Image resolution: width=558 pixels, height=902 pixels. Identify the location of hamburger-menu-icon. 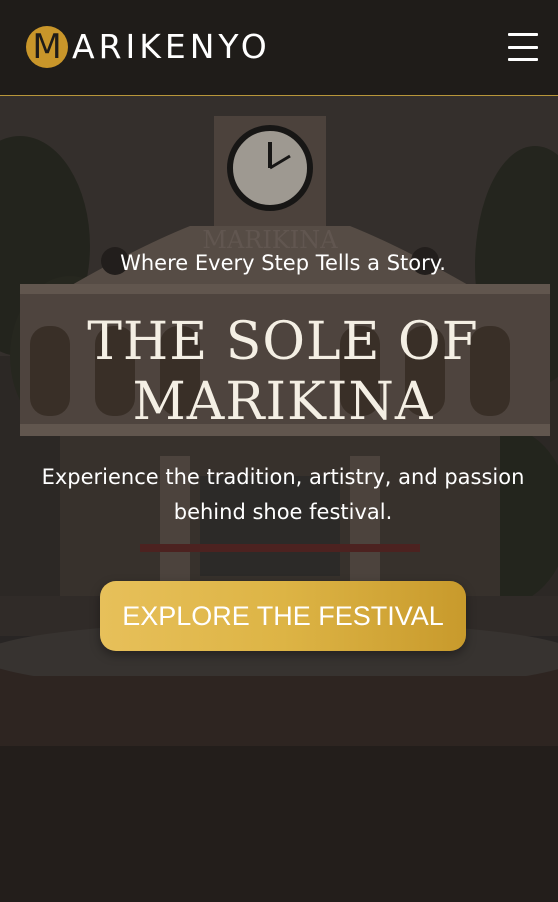
(524, 47).